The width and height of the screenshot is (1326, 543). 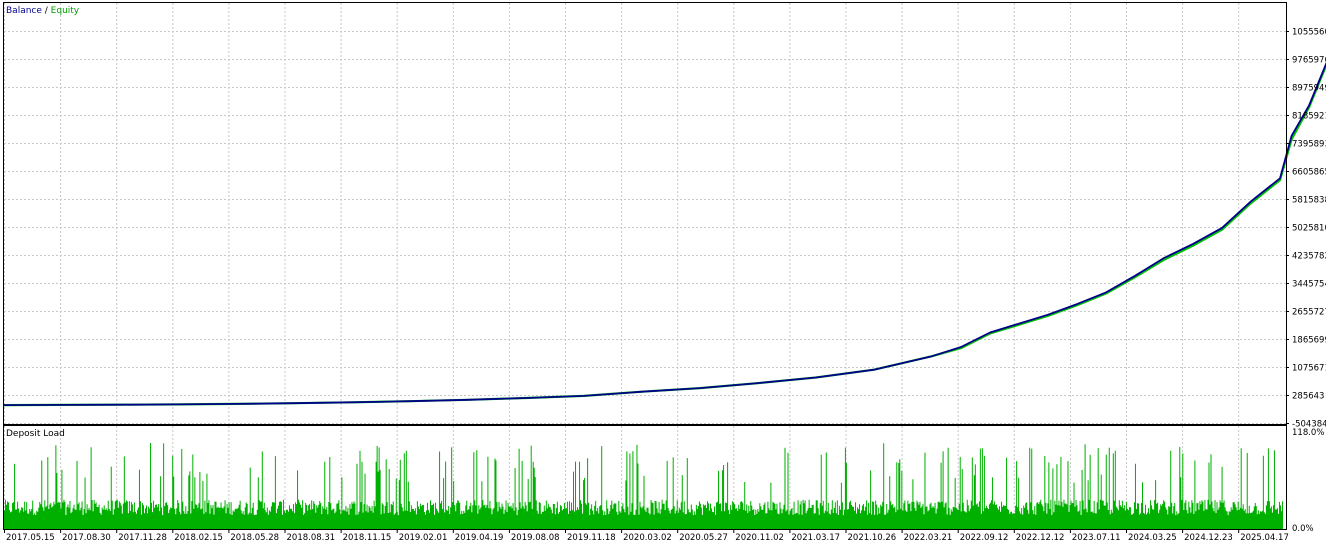 What do you see at coordinates (367, 538) in the screenshot?
I see `x-tick-label: 2018.11.15` at bounding box center [367, 538].